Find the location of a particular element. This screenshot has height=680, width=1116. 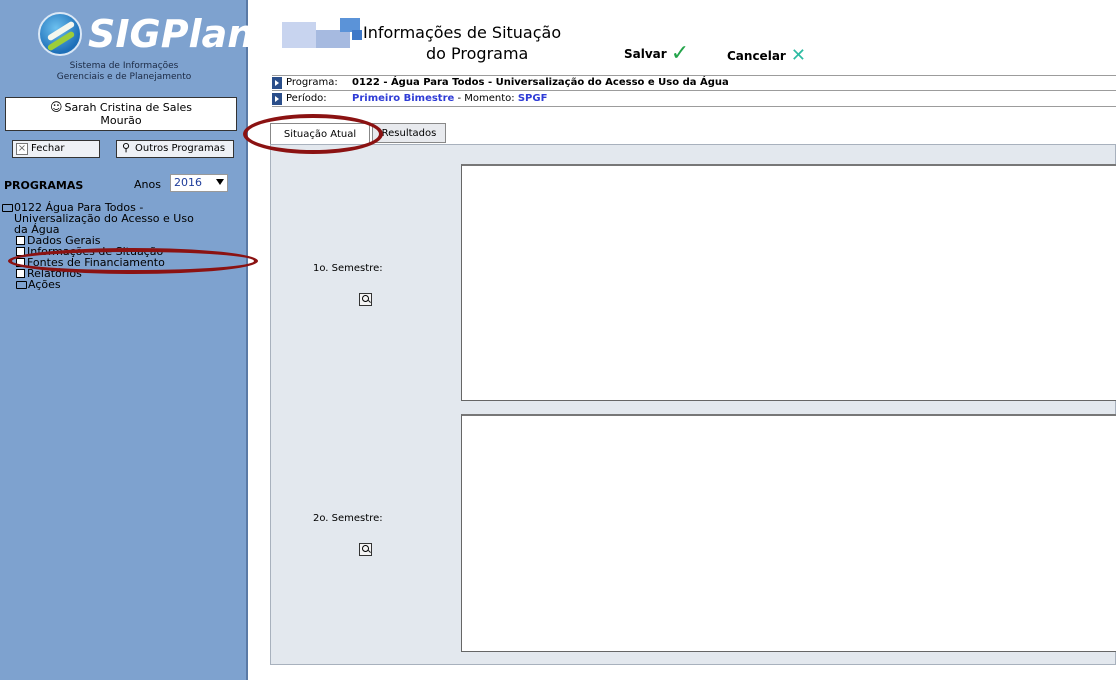

page-title-line-2: do Programa is located at coordinates (477, 53).